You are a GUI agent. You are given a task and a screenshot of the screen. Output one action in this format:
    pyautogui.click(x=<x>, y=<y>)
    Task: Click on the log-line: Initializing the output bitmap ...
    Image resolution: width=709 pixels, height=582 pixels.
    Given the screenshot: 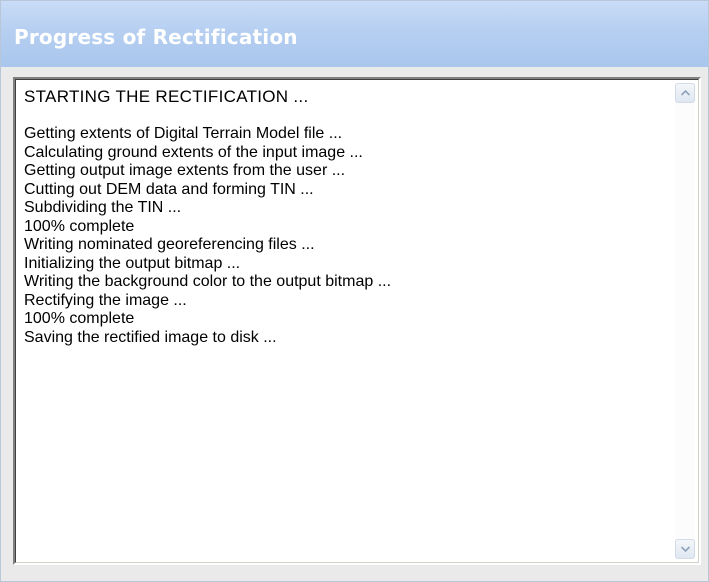 What is the action you would take?
    pyautogui.click(x=132, y=263)
    